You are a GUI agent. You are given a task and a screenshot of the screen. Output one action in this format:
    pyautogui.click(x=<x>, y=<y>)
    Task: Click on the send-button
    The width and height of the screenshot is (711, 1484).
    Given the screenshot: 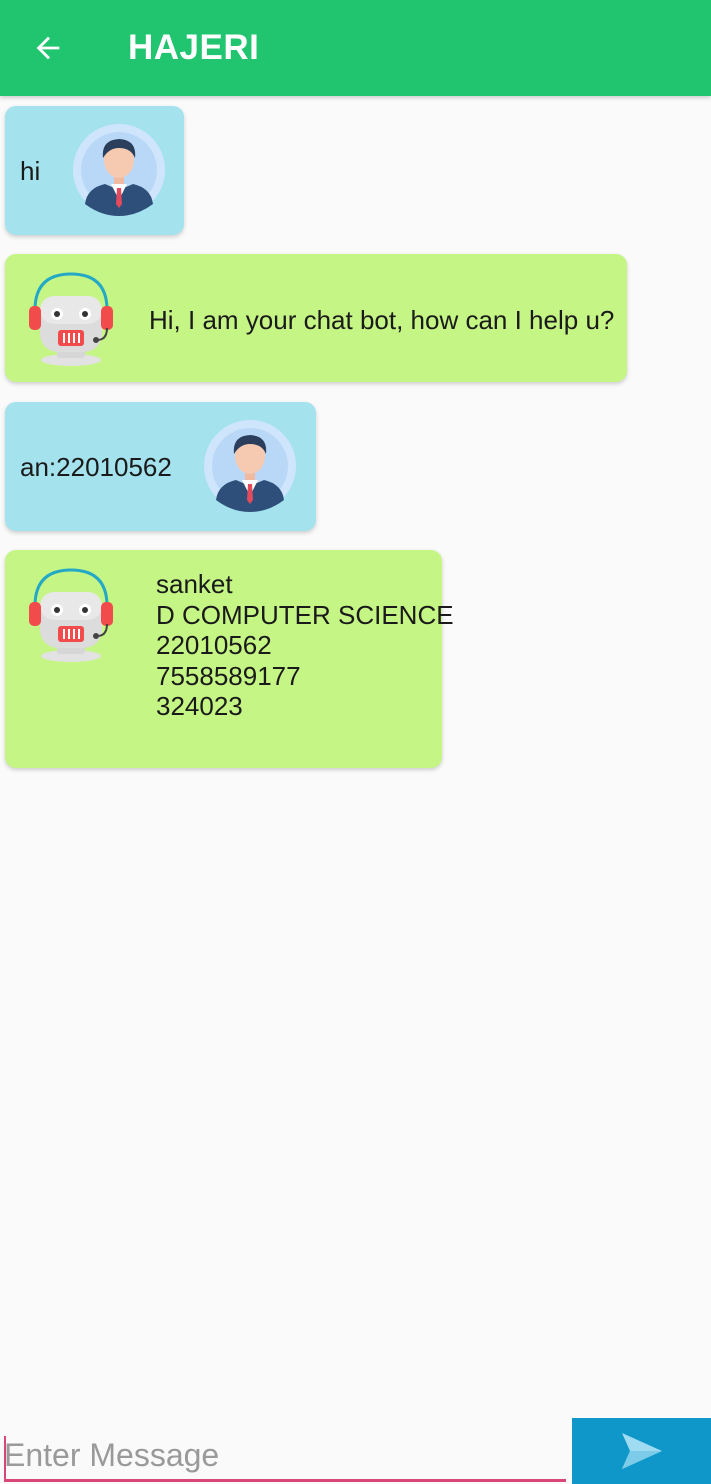 What is the action you would take?
    pyautogui.click(x=641, y=1451)
    